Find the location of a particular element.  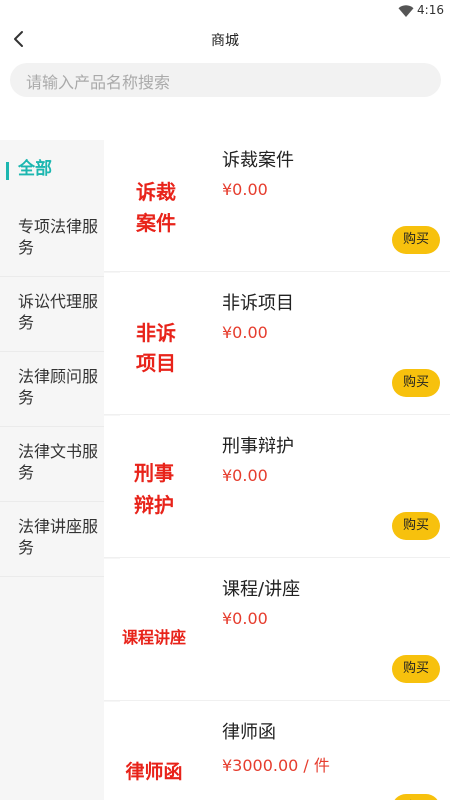

product-image: 非诉 项目 is located at coordinates (156, 348).